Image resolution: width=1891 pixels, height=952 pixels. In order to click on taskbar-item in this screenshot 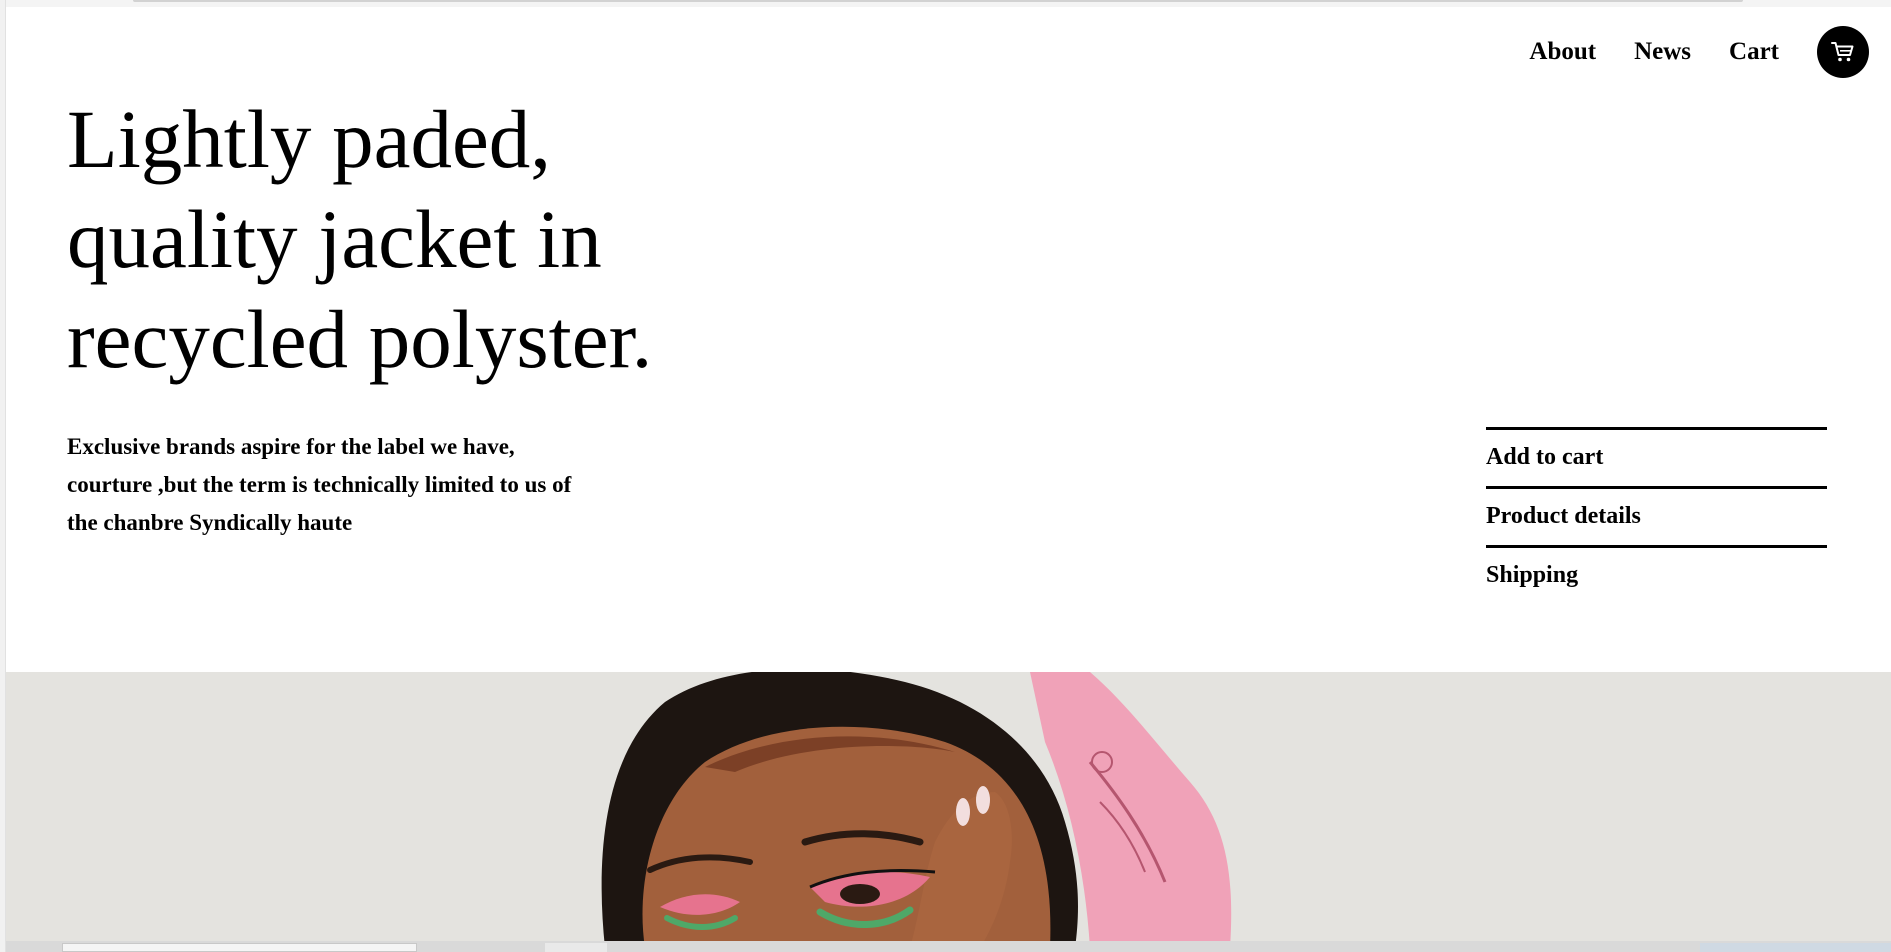, I will do `click(576, 947)`.